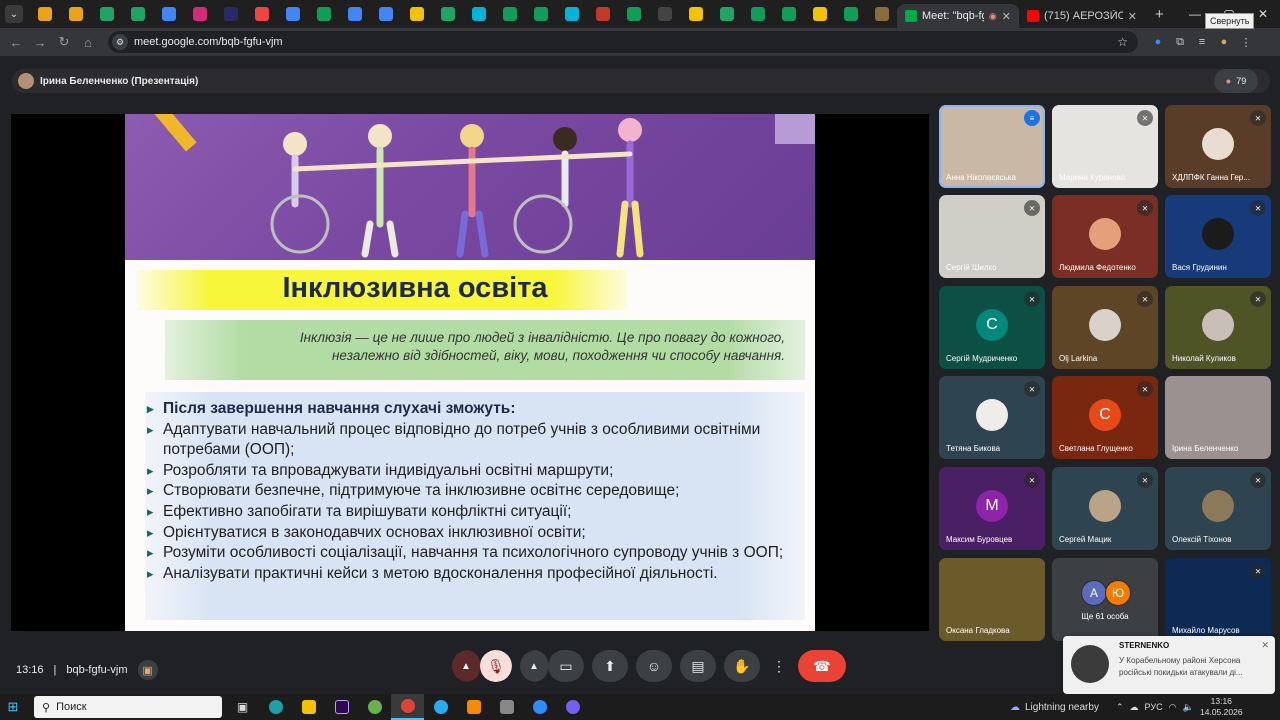 The image size is (1280, 720). Describe the element at coordinates (275, 707) in the screenshot. I see `edge-icon` at that location.